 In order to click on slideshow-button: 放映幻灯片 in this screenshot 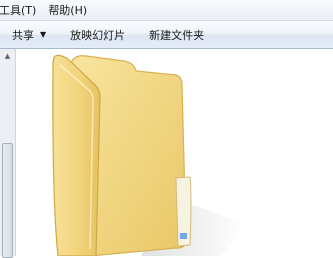, I will do `click(97, 35)`.